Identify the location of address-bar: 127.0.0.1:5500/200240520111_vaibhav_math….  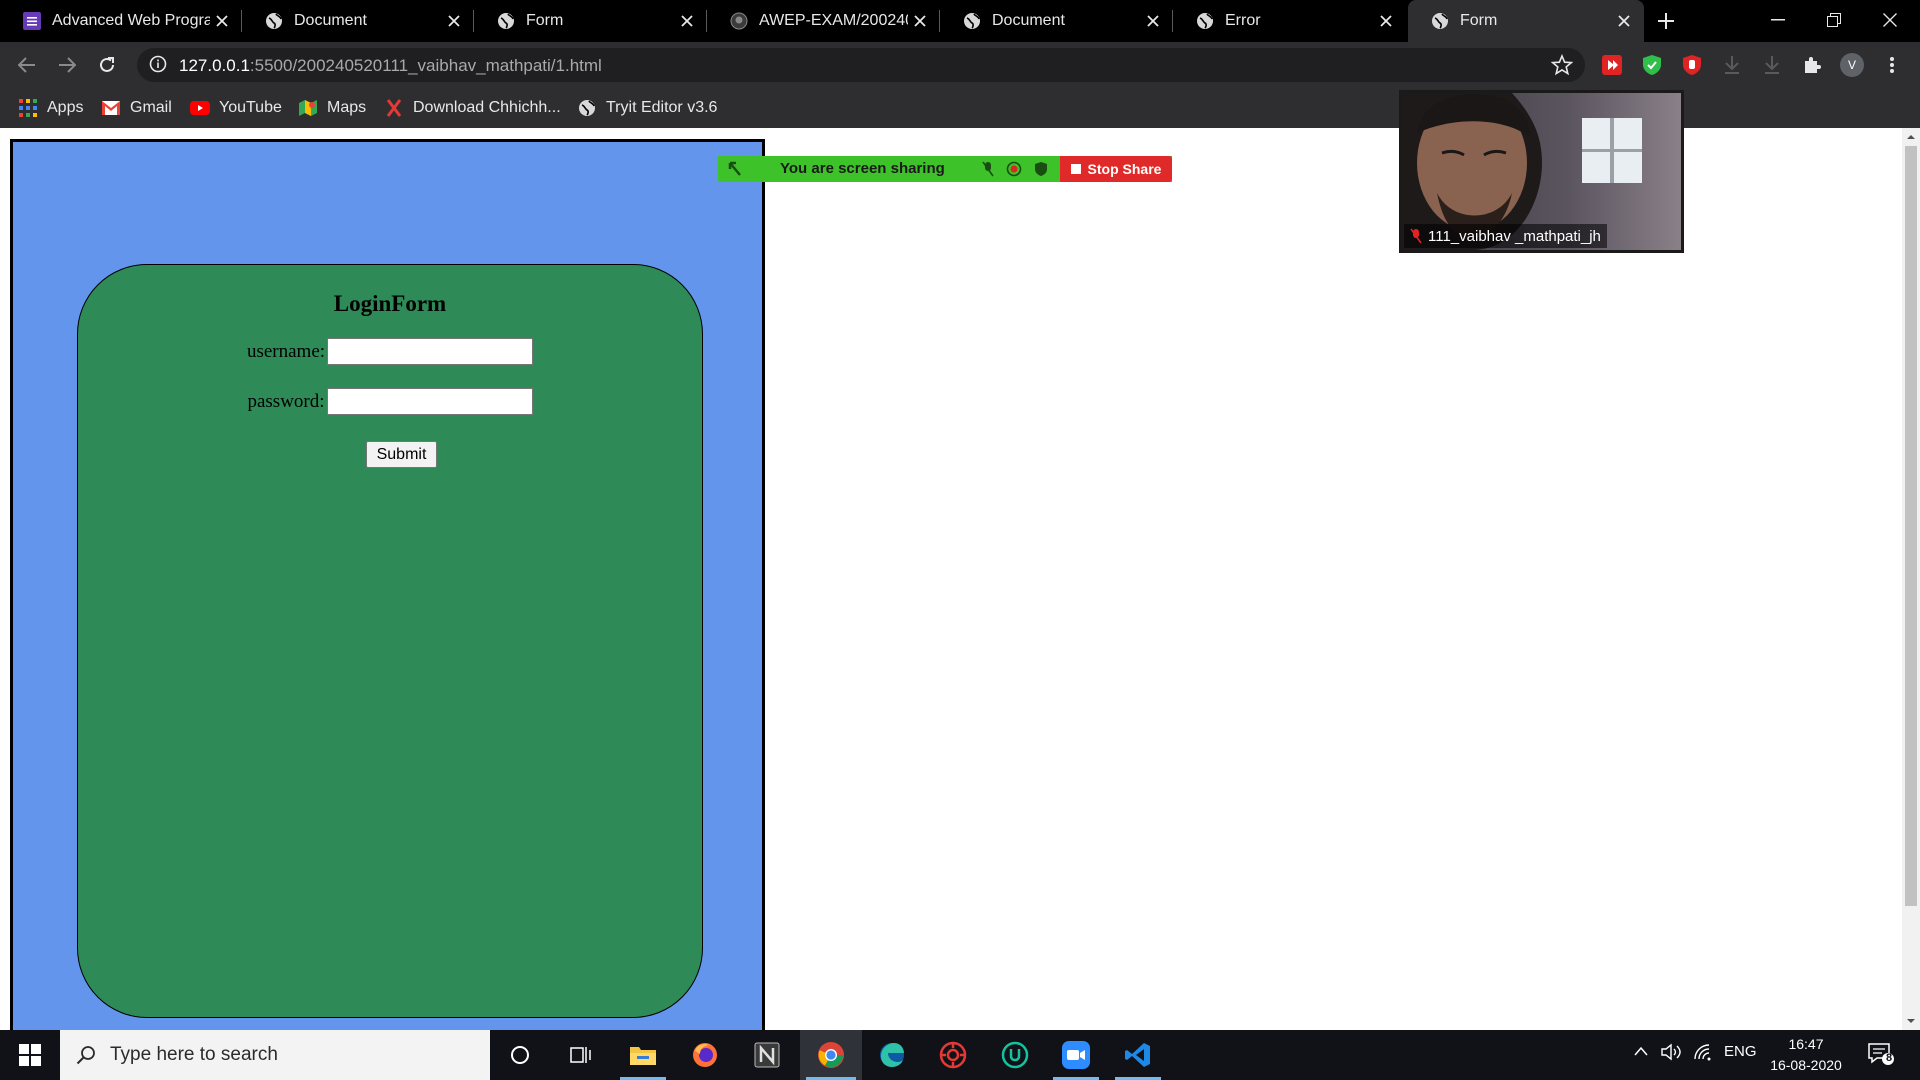
(861, 65).